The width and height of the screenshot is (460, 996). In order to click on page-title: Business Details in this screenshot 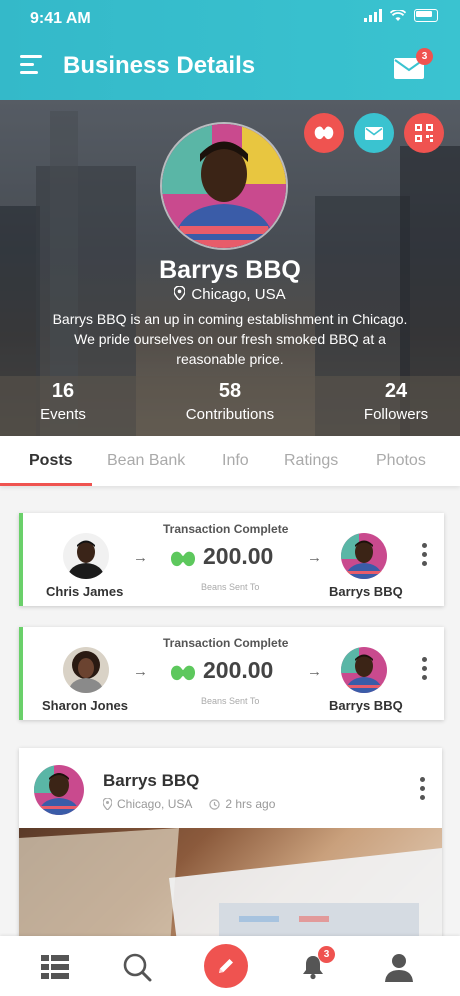, I will do `click(159, 65)`.